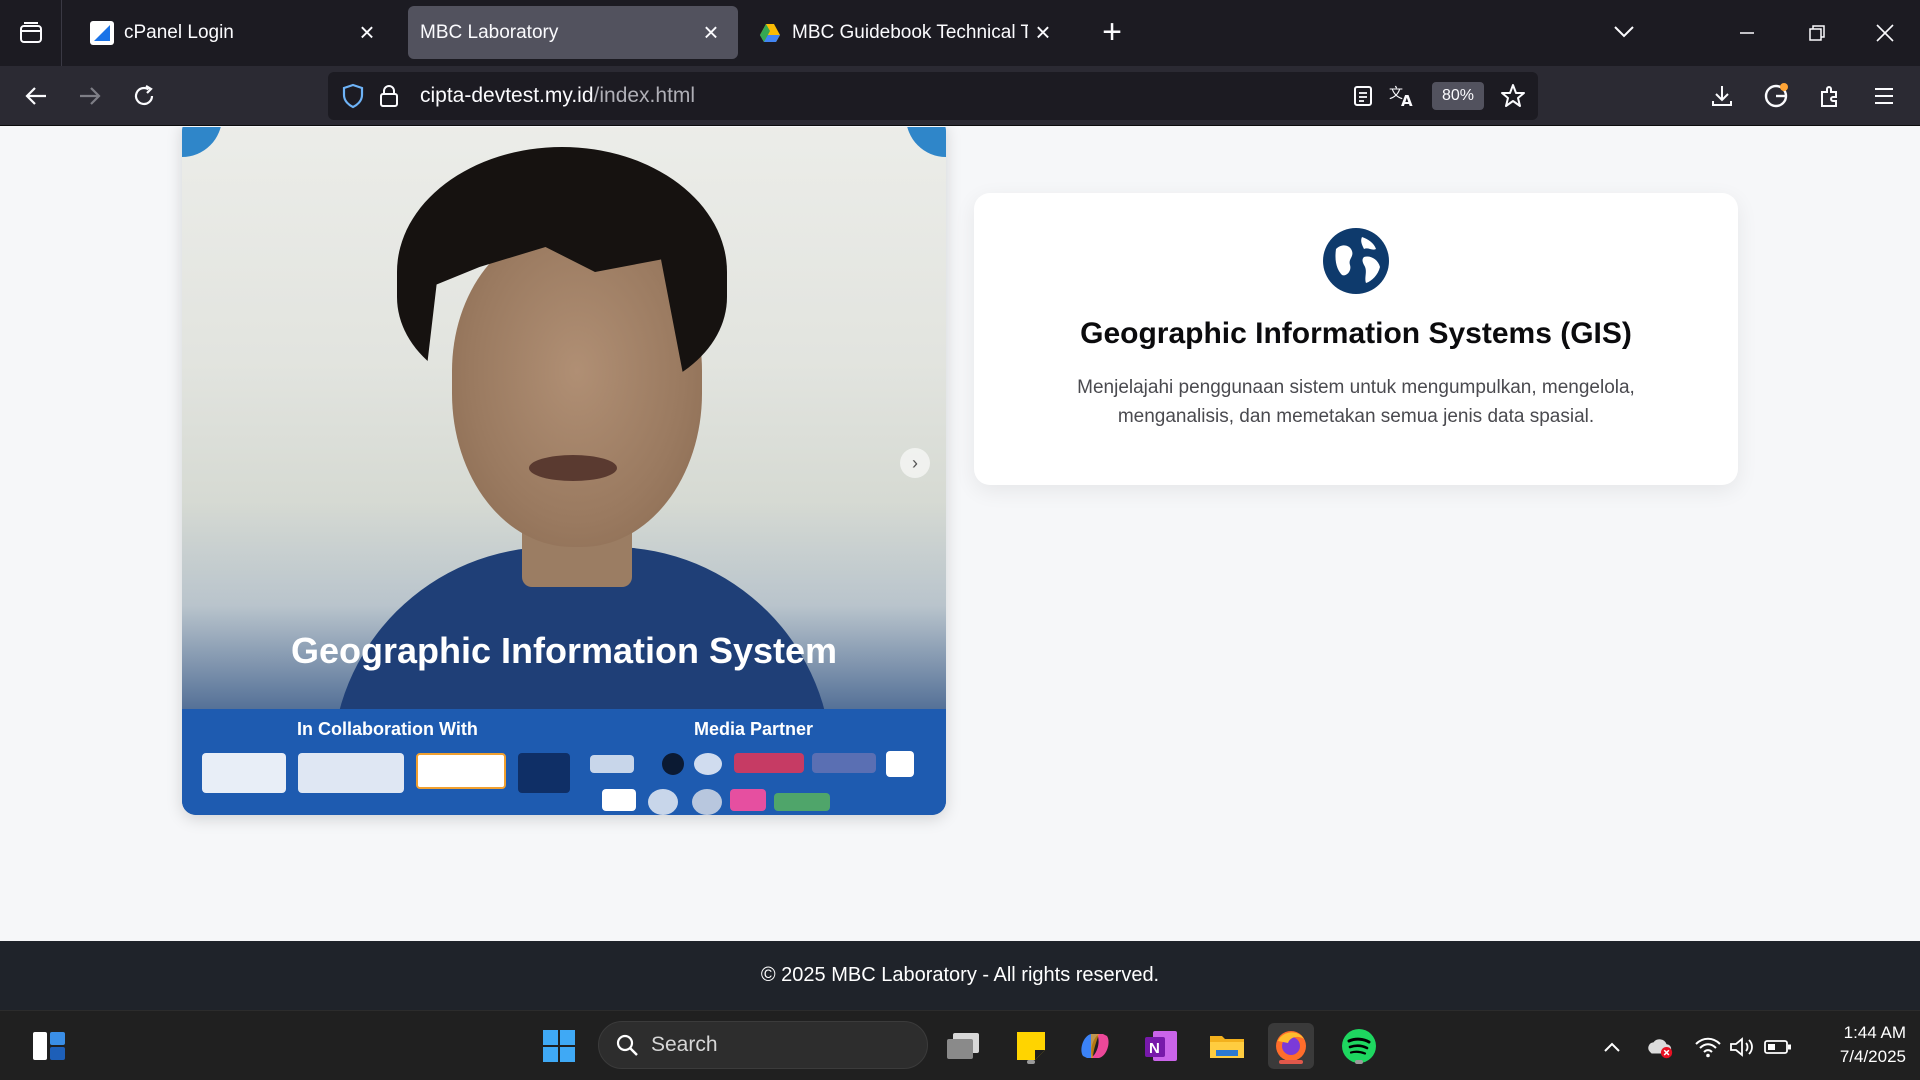 The height and width of the screenshot is (1080, 1920). Describe the element at coordinates (1884, 96) in the screenshot. I see `menu-button` at that location.